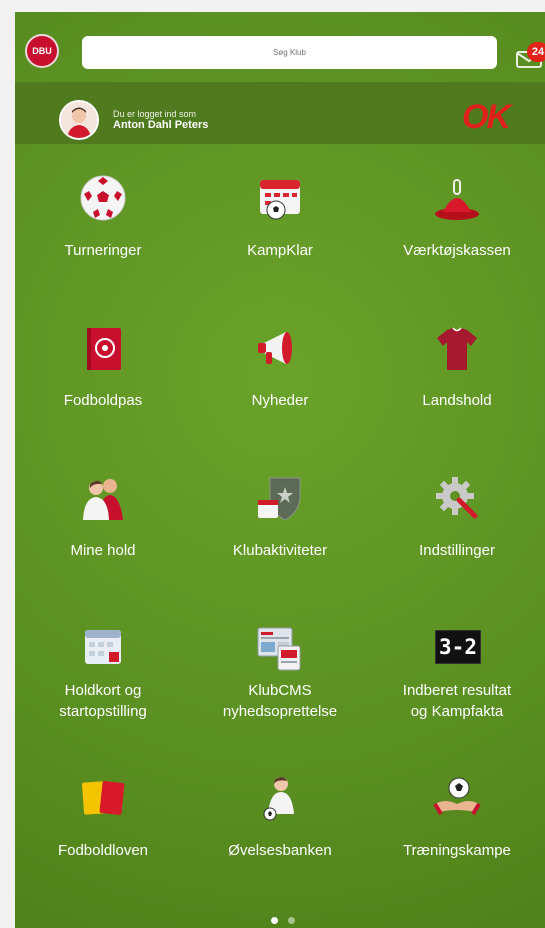  What do you see at coordinates (280, 227) in the screenshot?
I see `tile-kampklar: KampKlar` at bounding box center [280, 227].